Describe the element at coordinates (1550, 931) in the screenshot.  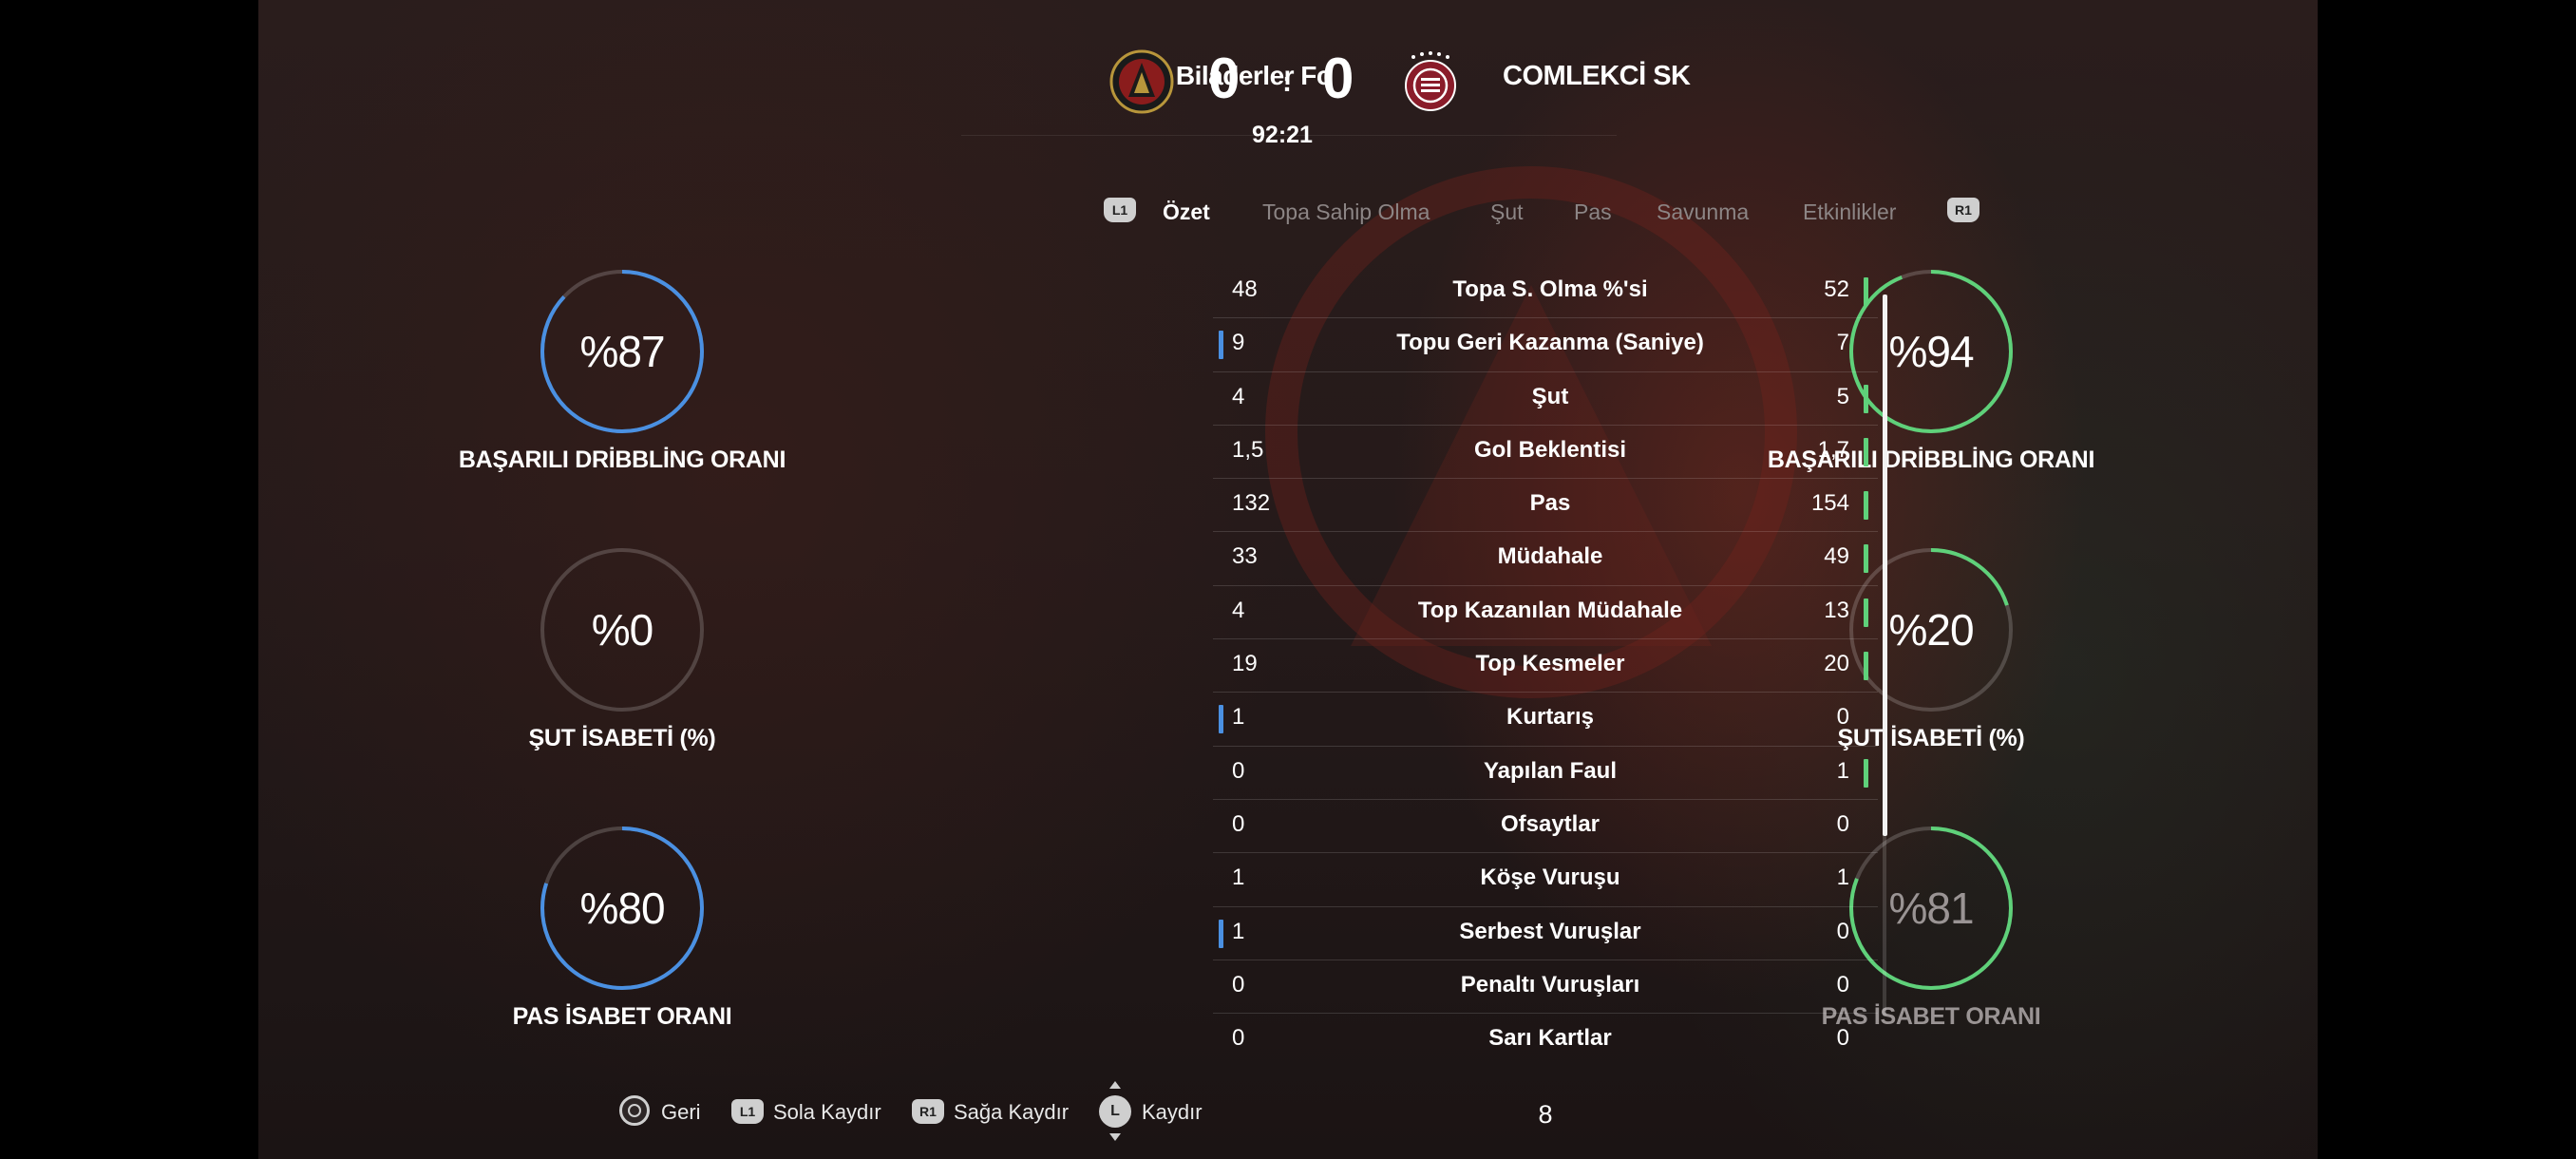
I see `stat-name: Serbest Vuruşlar` at that location.